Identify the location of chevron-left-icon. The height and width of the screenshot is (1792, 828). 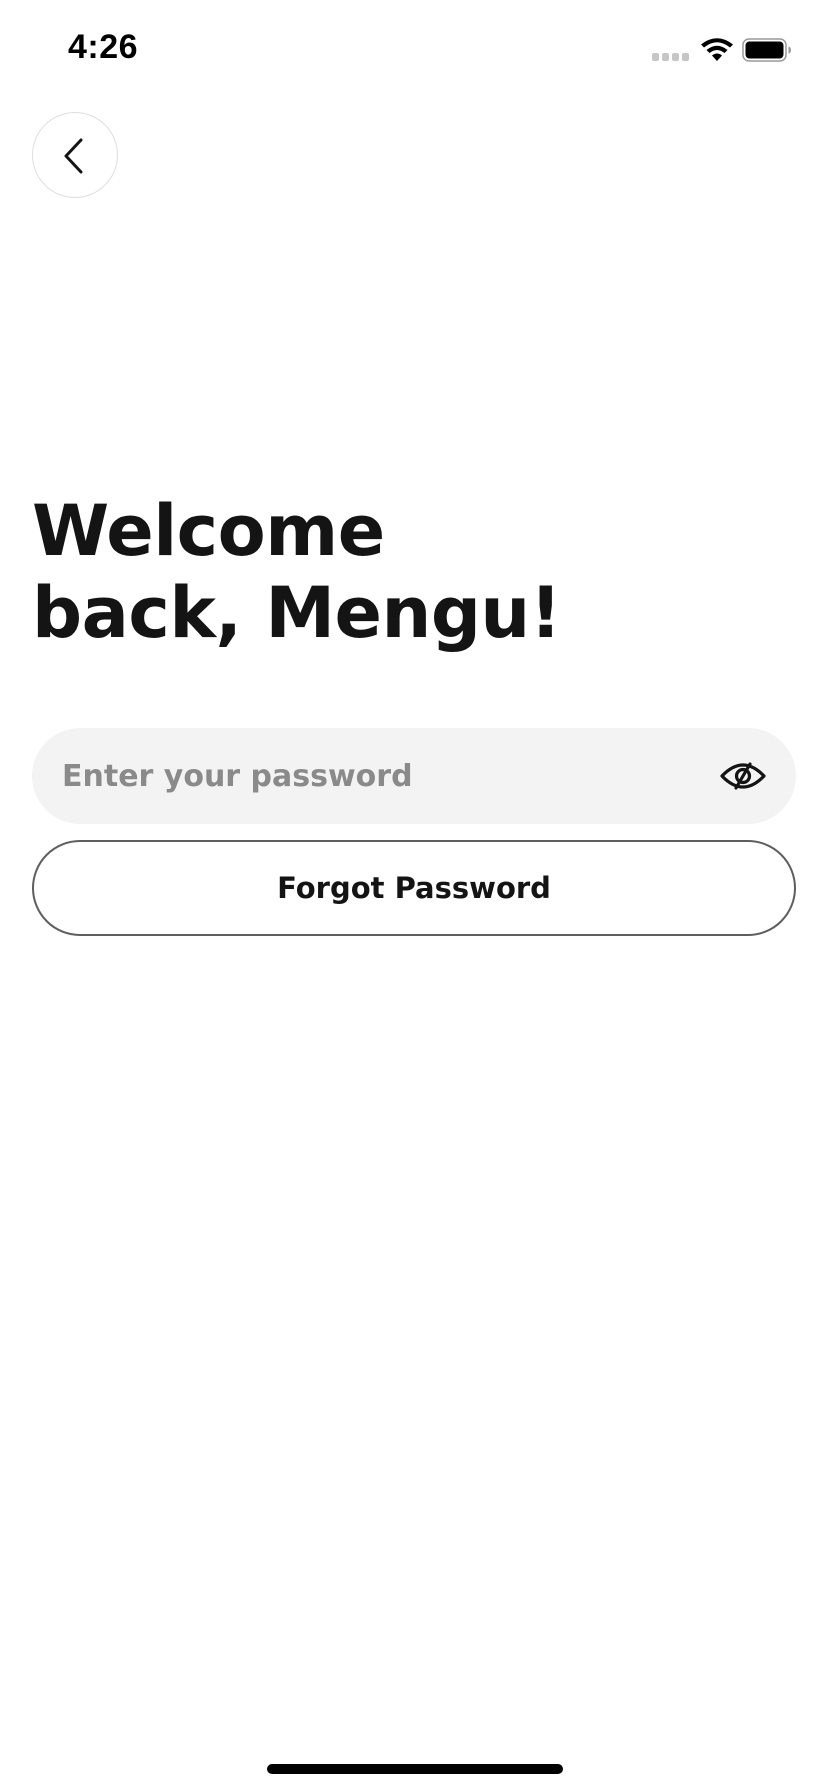
(73, 156).